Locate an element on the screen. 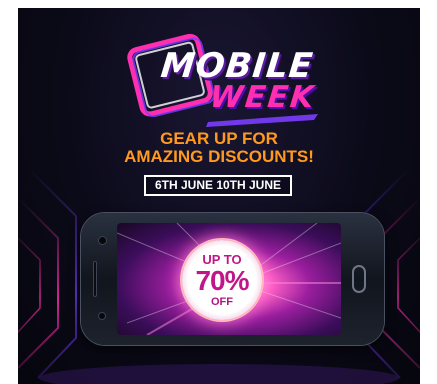  phone-speaker is located at coordinates (95, 279).